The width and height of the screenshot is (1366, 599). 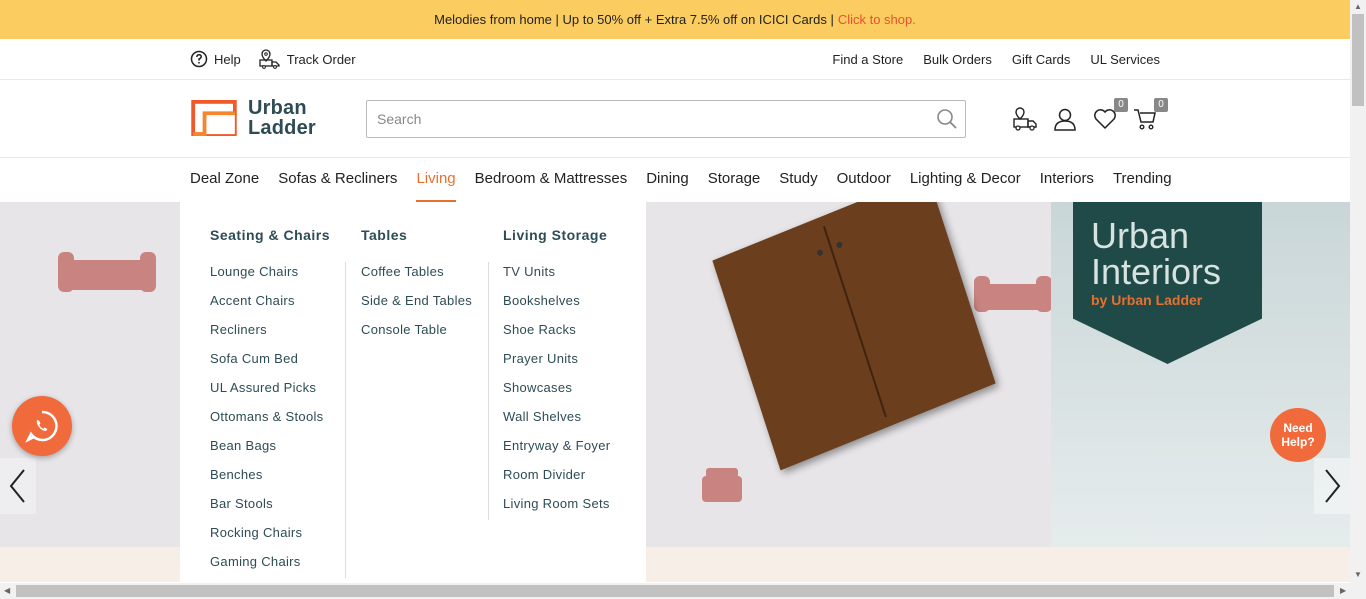 I want to click on tables-heading: Tables, so click(x=384, y=235).